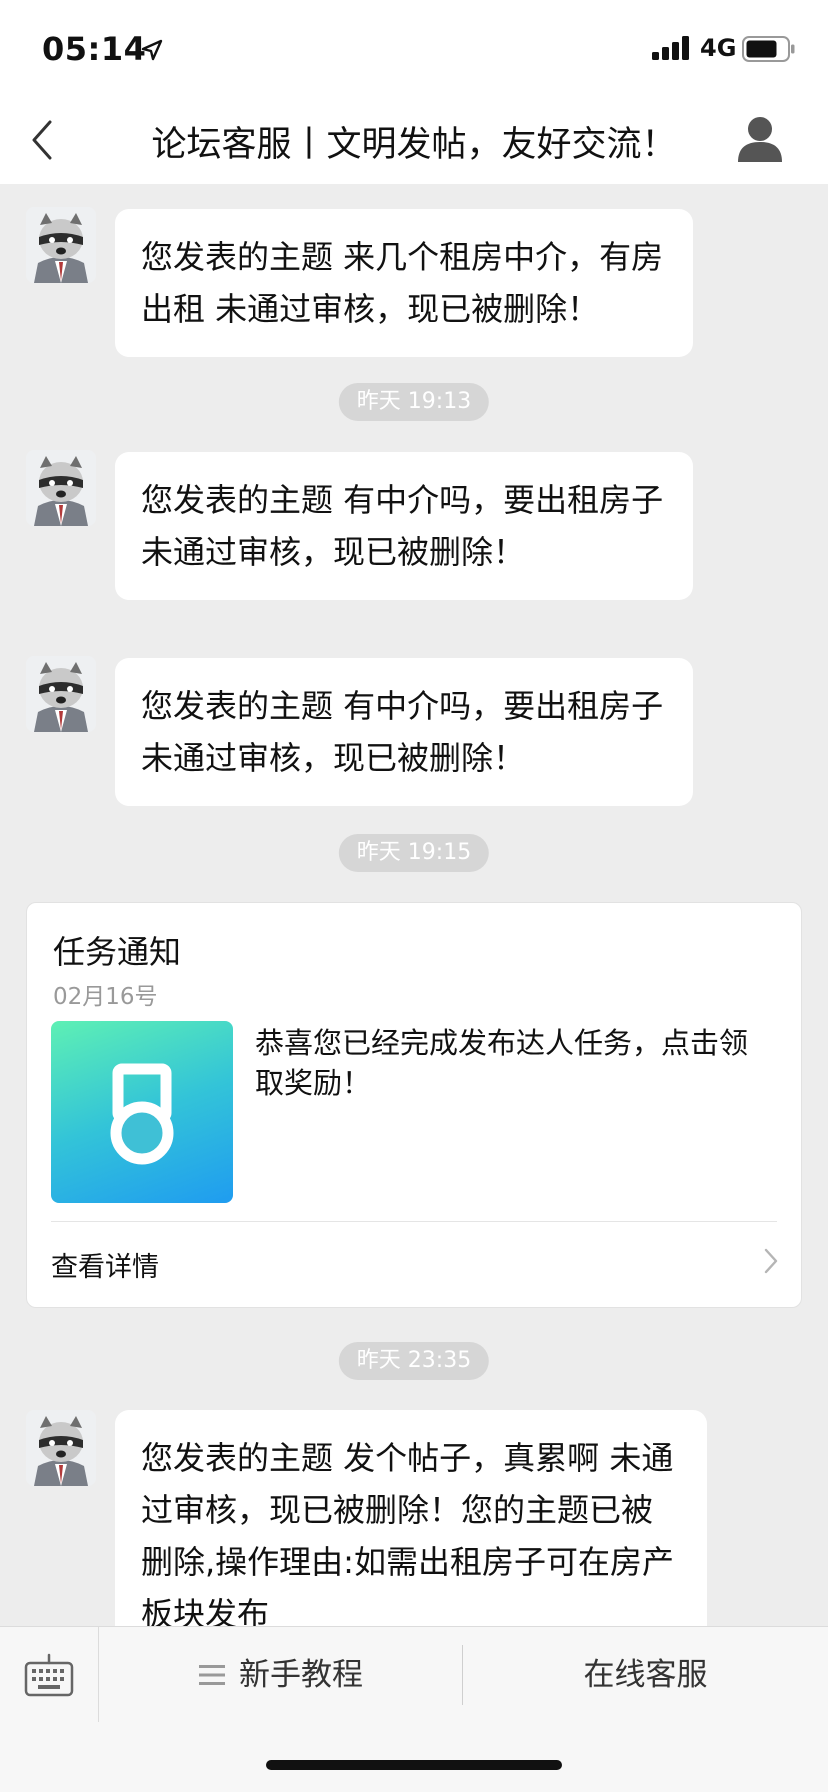 The image size is (828, 1792). Describe the element at coordinates (404, 283) in the screenshot. I see `message-bubble: 您发表的主题 来几个租房中介，有房出租 未通过审核，现已被删除！` at that location.